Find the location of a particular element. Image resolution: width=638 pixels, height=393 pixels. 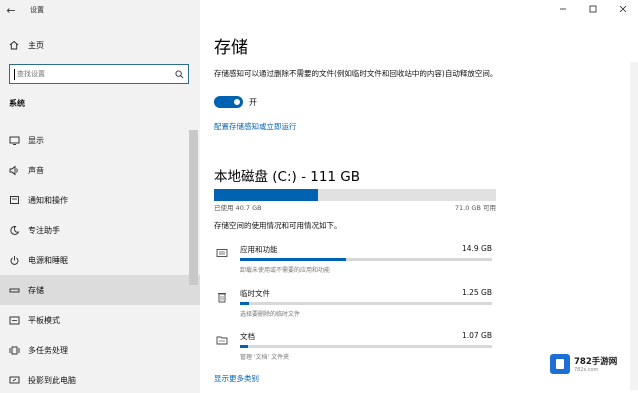

project-icon is located at coordinates (14, 380).